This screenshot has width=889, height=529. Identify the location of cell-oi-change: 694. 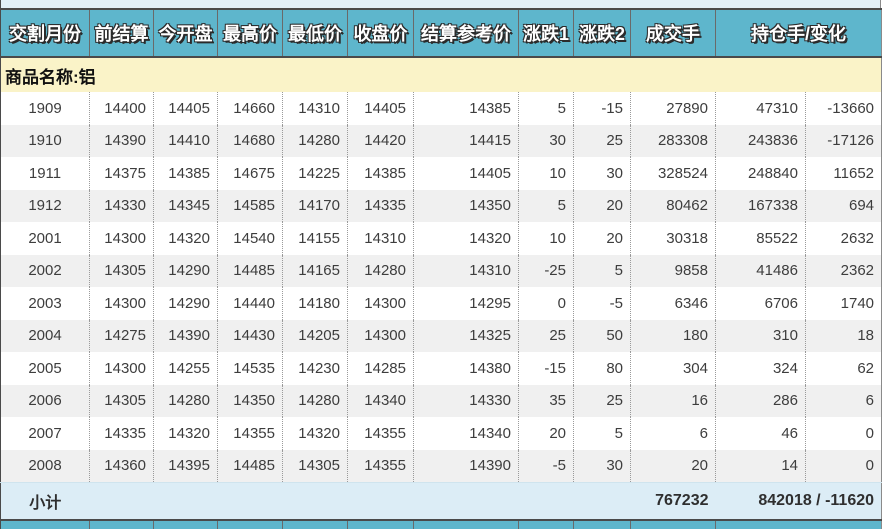
(843, 205).